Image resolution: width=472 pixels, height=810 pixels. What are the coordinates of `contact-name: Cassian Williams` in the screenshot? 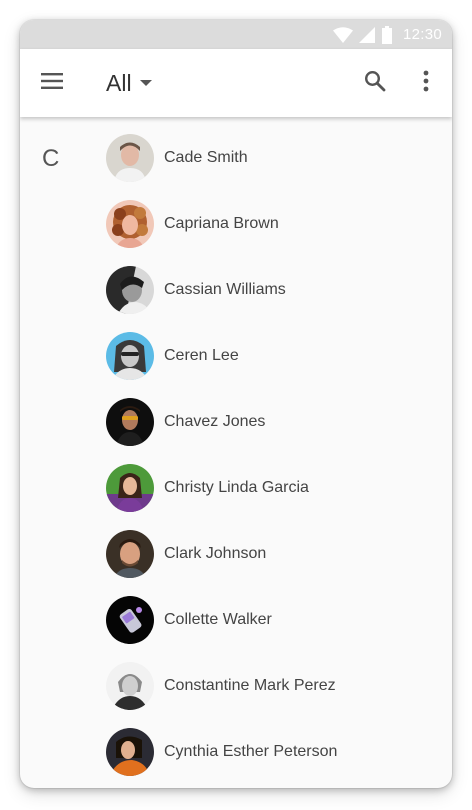 It's located at (225, 289).